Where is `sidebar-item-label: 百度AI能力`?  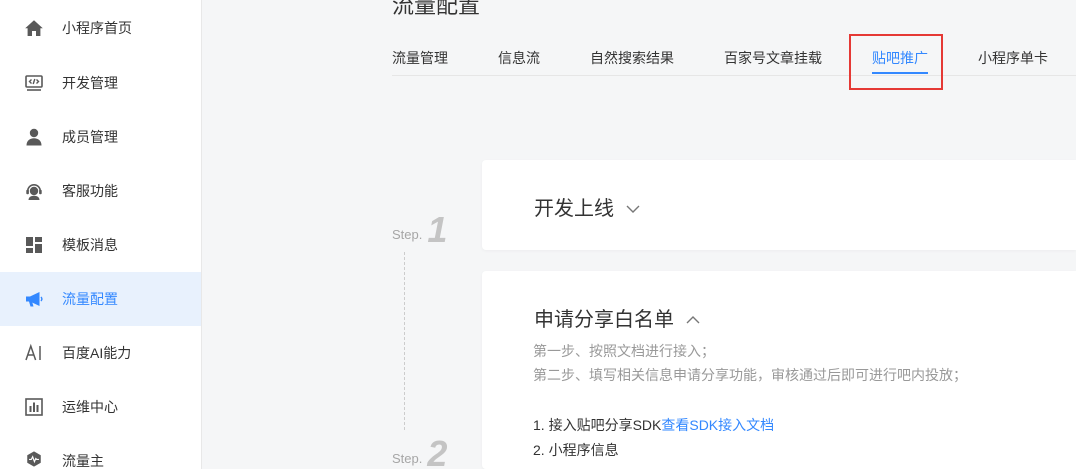
sidebar-item-label: 百度AI能力 is located at coordinates (97, 353).